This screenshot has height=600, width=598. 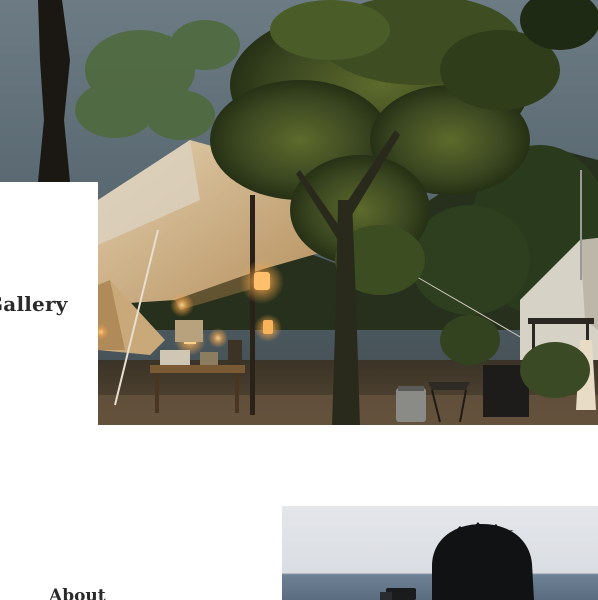 What do you see at coordinates (440, 553) in the screenshot?
I see `about-photographer-photo` at bounding box center [440, 553].